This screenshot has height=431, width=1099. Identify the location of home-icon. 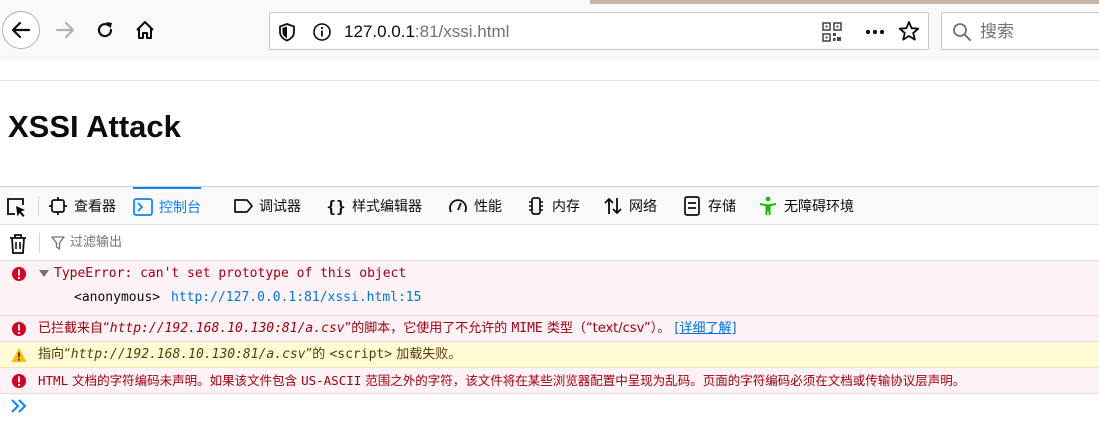
(145, 30).